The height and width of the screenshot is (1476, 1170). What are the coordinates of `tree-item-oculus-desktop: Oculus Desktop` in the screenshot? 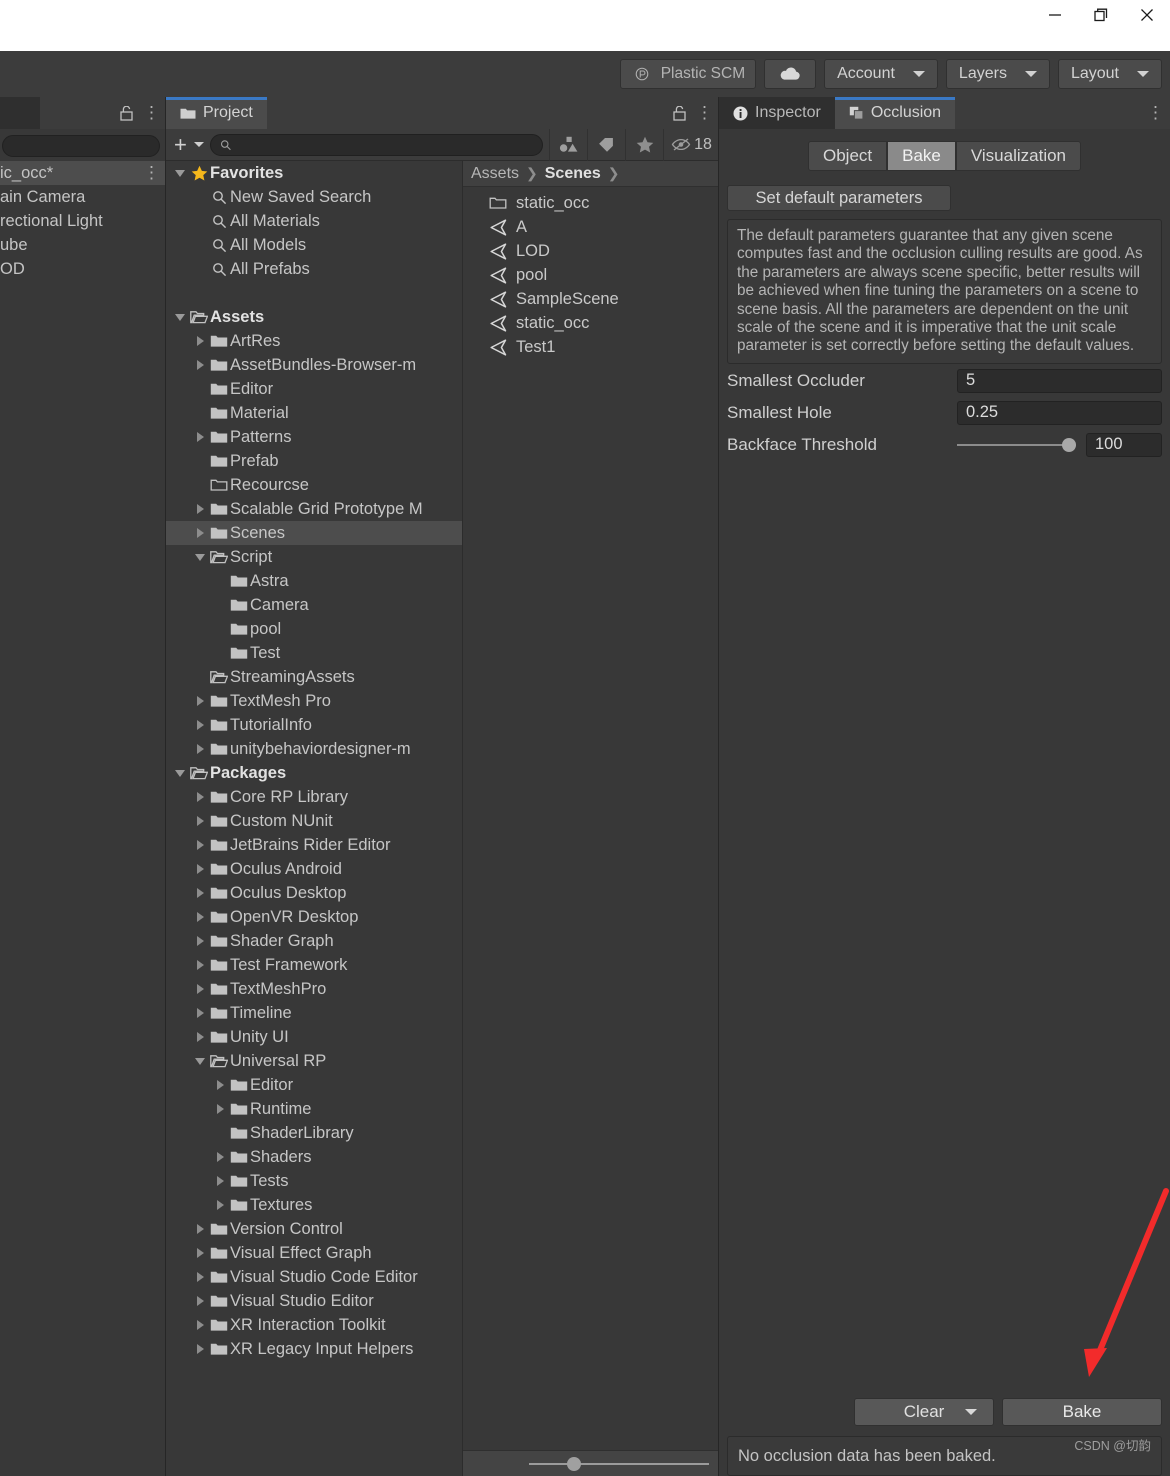 It's located at (314, 893).